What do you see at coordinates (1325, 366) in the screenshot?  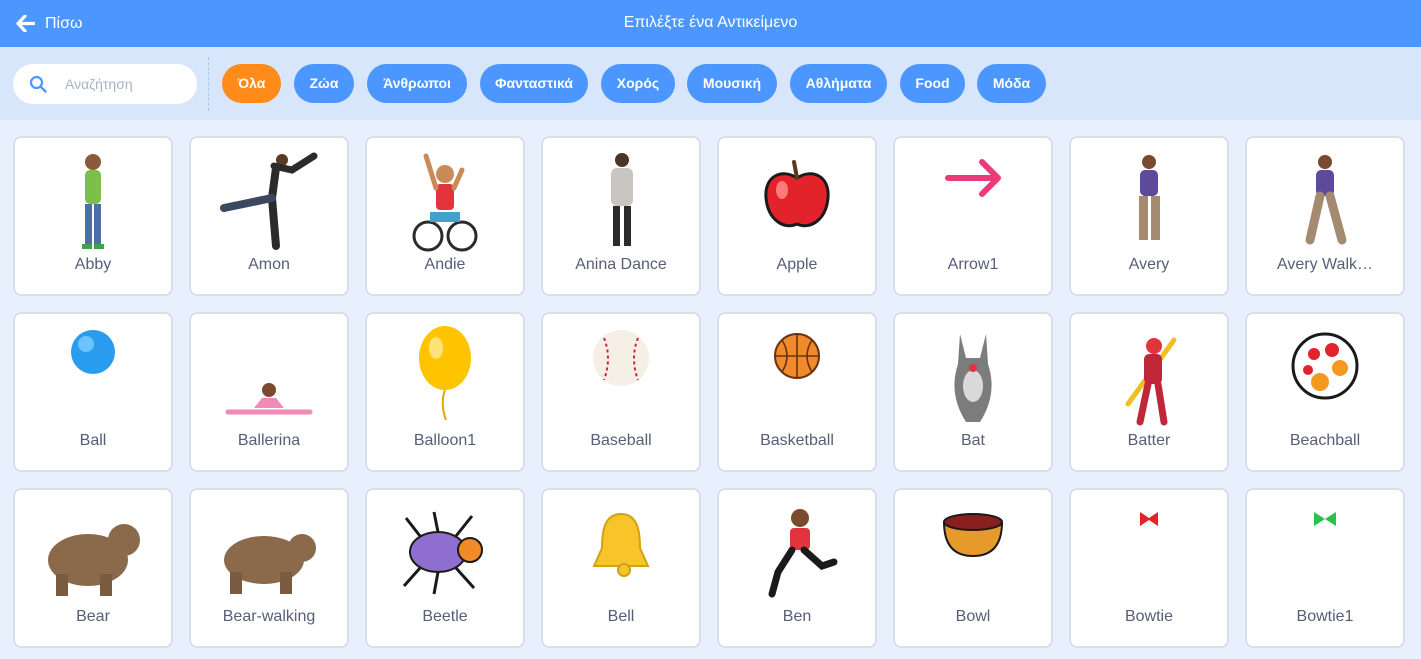 I see `beachball-icon` at bounding box center [1325, 366].